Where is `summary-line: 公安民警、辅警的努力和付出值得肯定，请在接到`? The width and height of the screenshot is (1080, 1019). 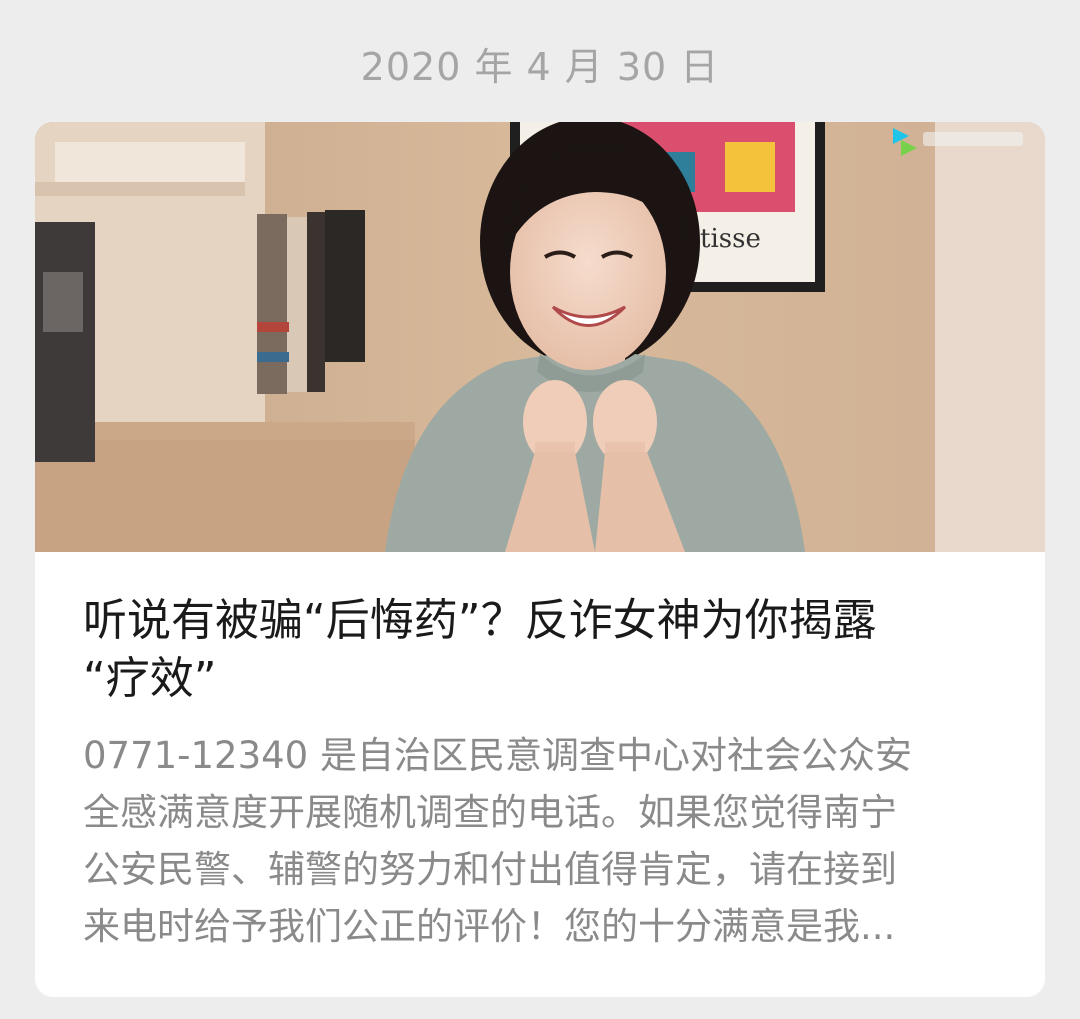
summary-line: 公安民警、辅警的努力和付出值得肯定，请在接到 is located at coordinates (490, 869).